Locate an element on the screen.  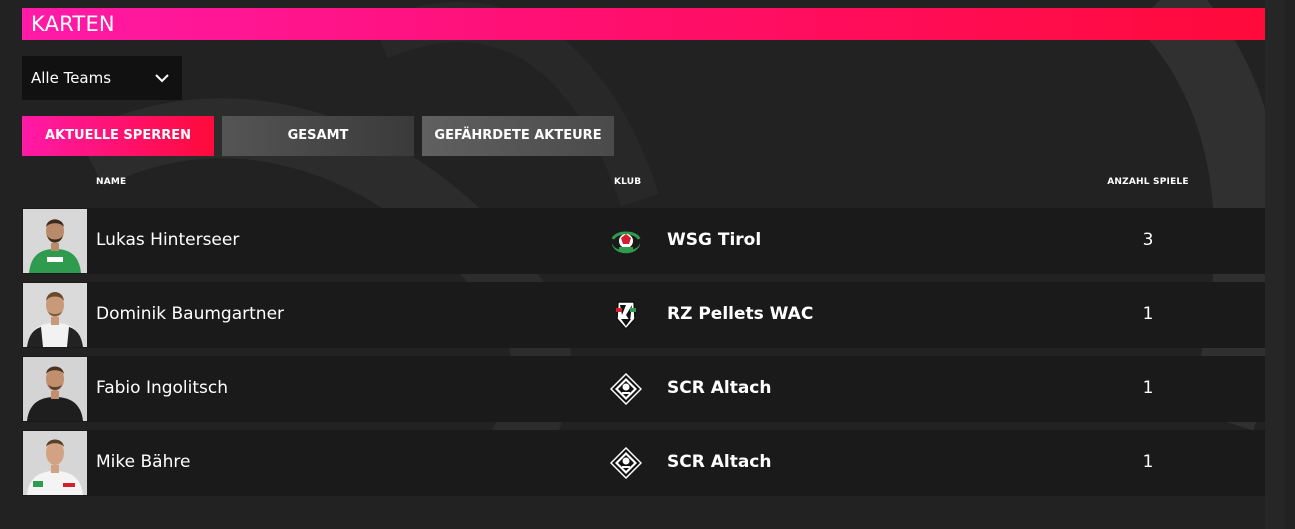
player-name: Fabio Ingolitsch is located at coordinates (162, 388).